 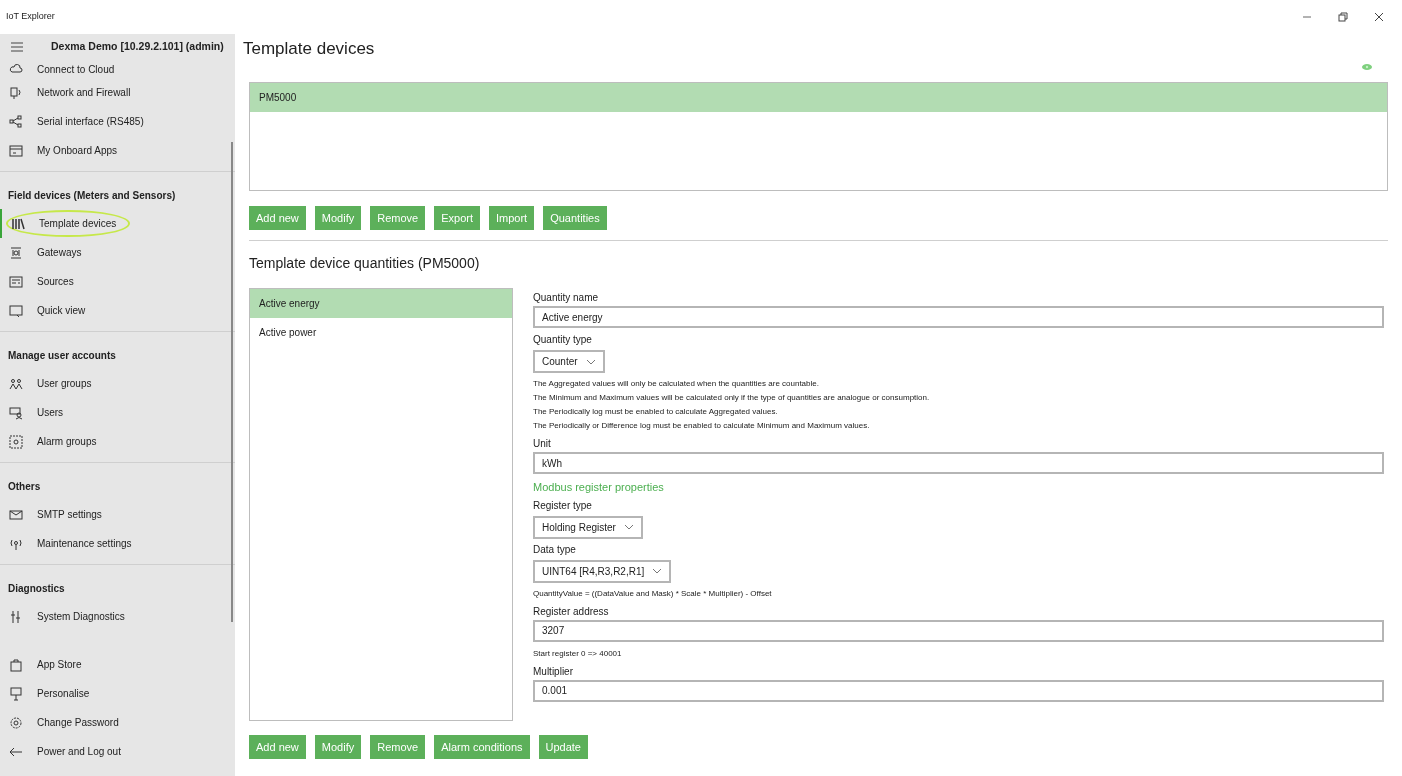 I want to click on cloud-icon, so click(x=16, y=69).